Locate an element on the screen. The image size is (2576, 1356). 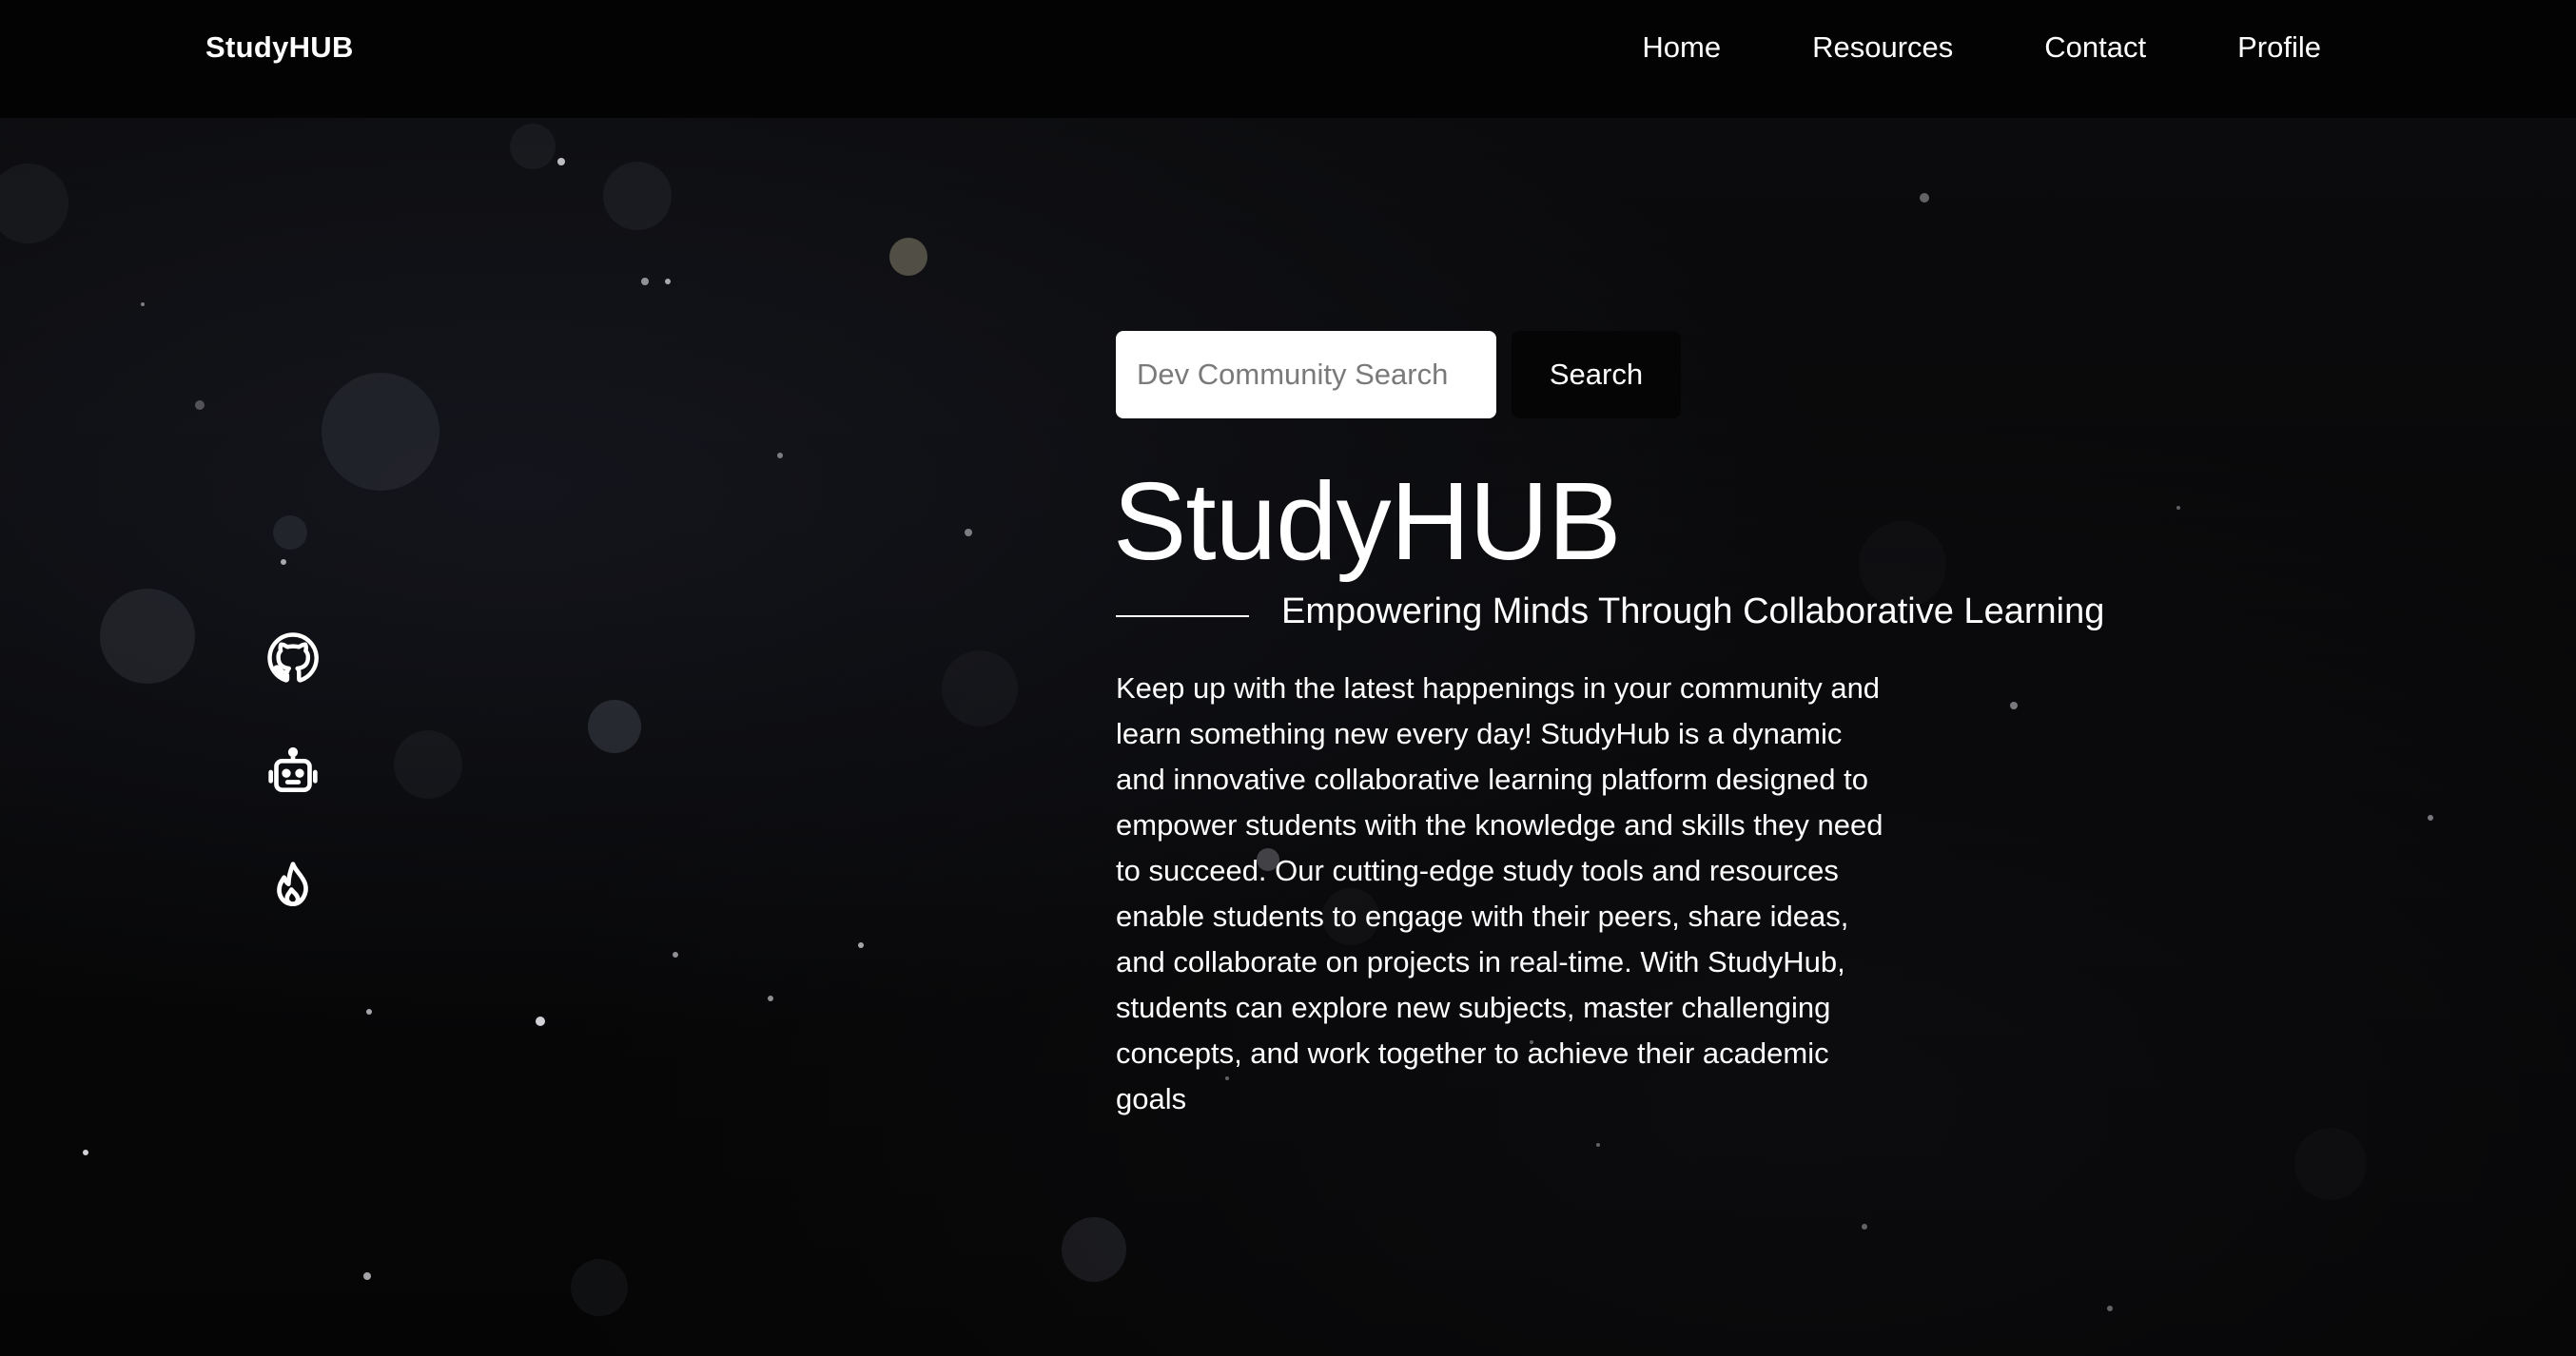
nav-link-resources: Resources is located at coordinates (1883, 47).